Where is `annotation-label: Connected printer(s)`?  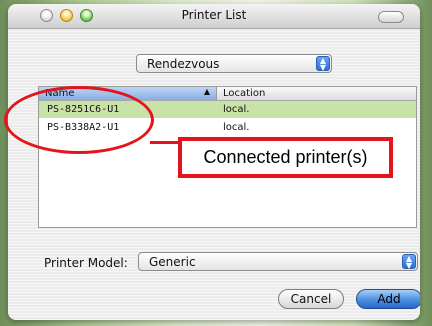 annotation-label: Connected printer(s) is located at coordinates (285, 157).